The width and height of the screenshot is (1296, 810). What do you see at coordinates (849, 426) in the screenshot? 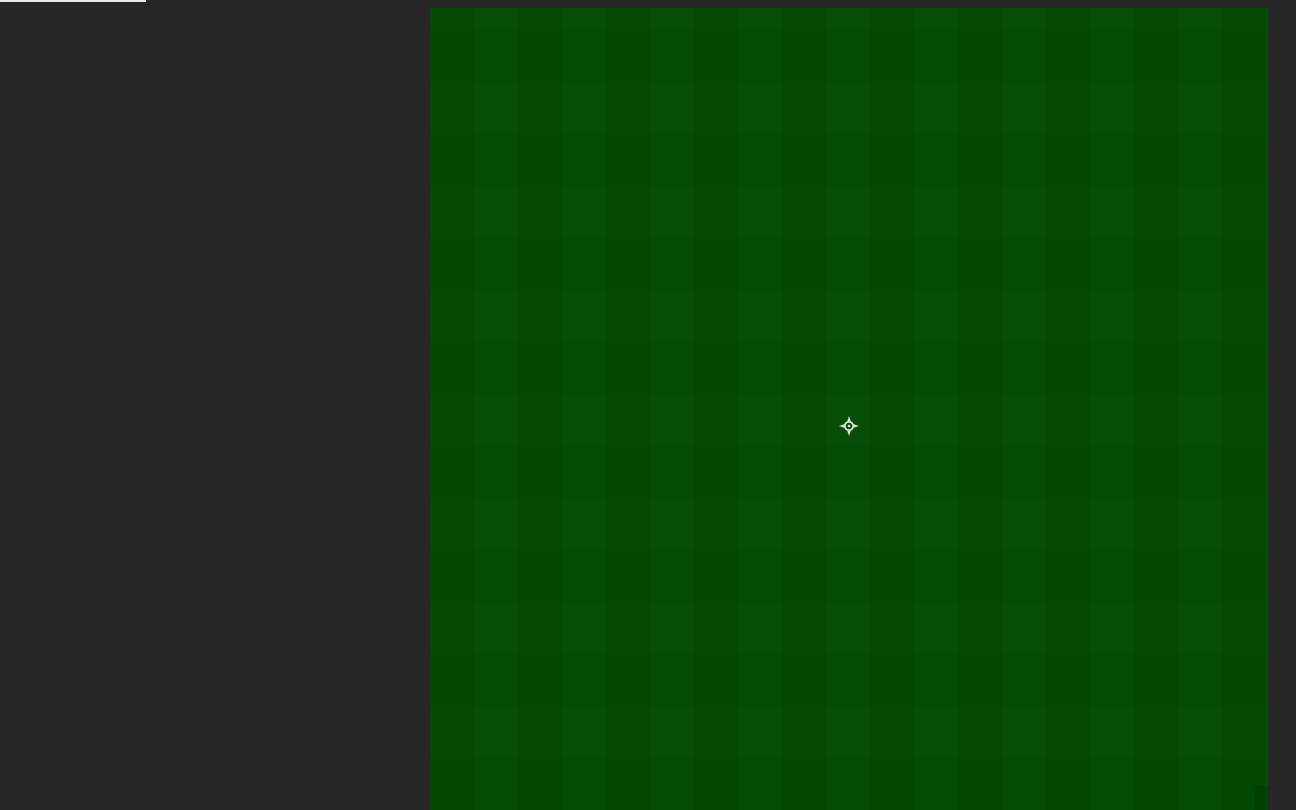
I see `crosshair-icon` at bounding box center [849, 426].